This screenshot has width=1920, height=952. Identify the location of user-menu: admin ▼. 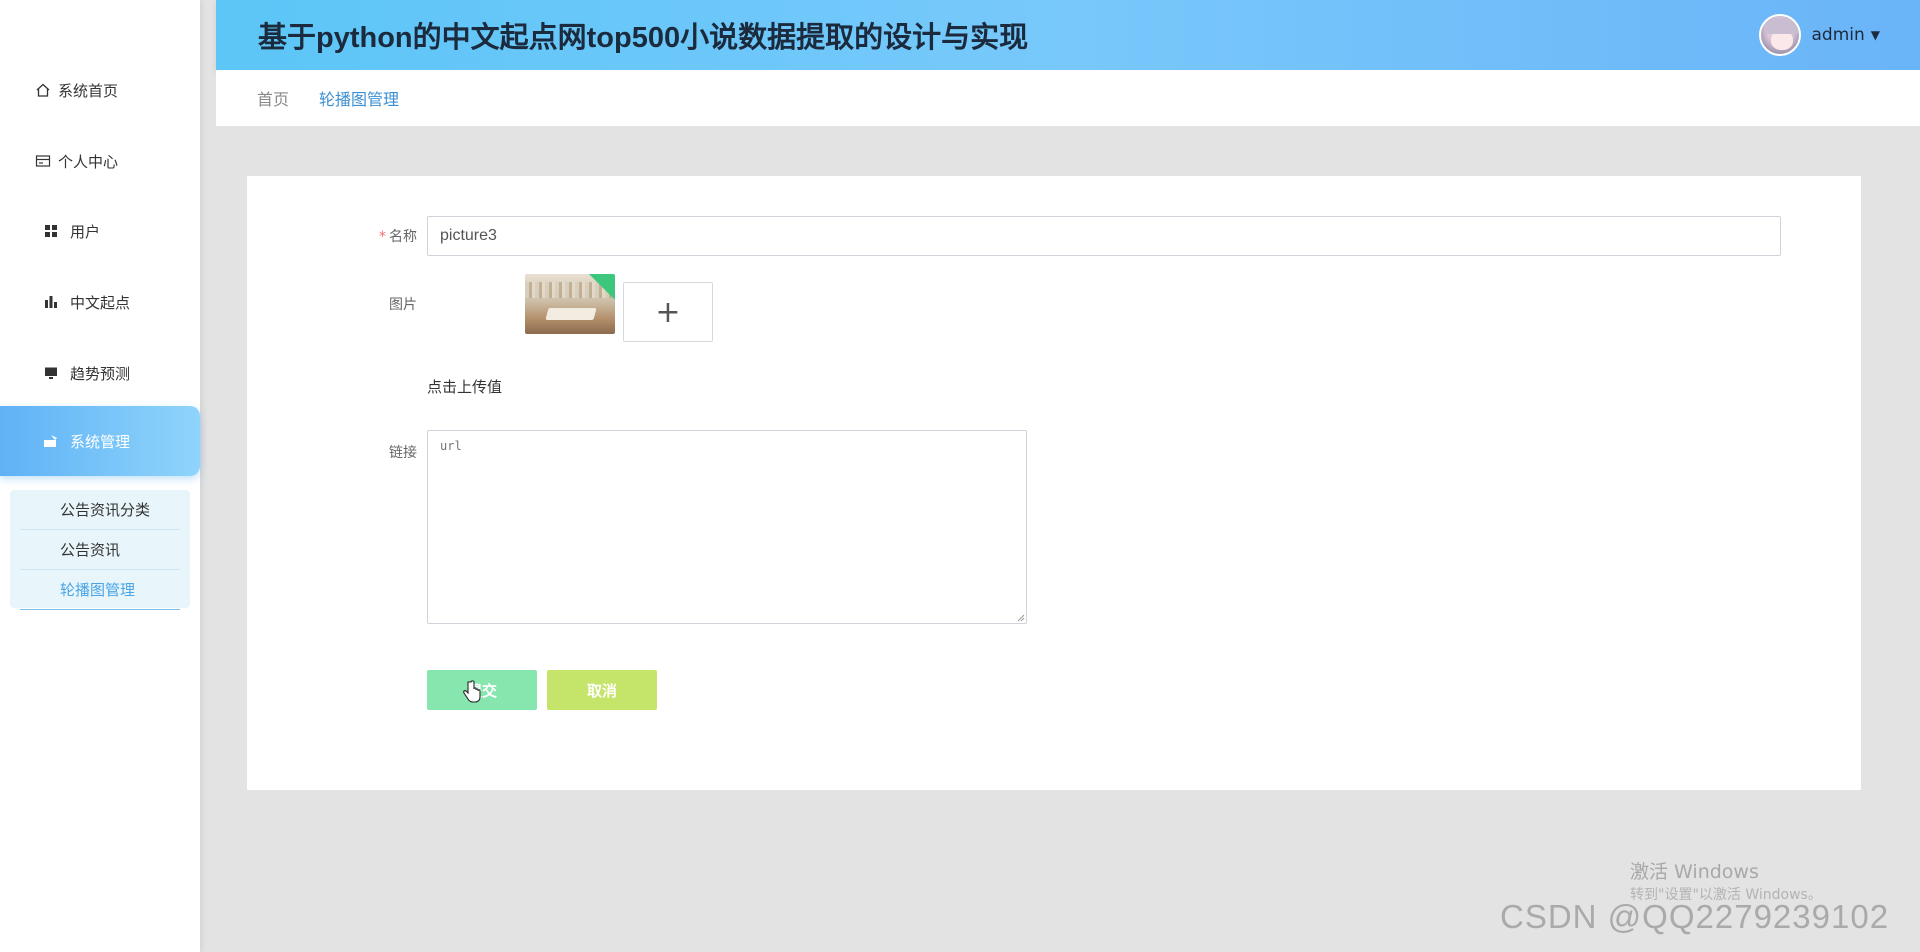
(1819, 35).